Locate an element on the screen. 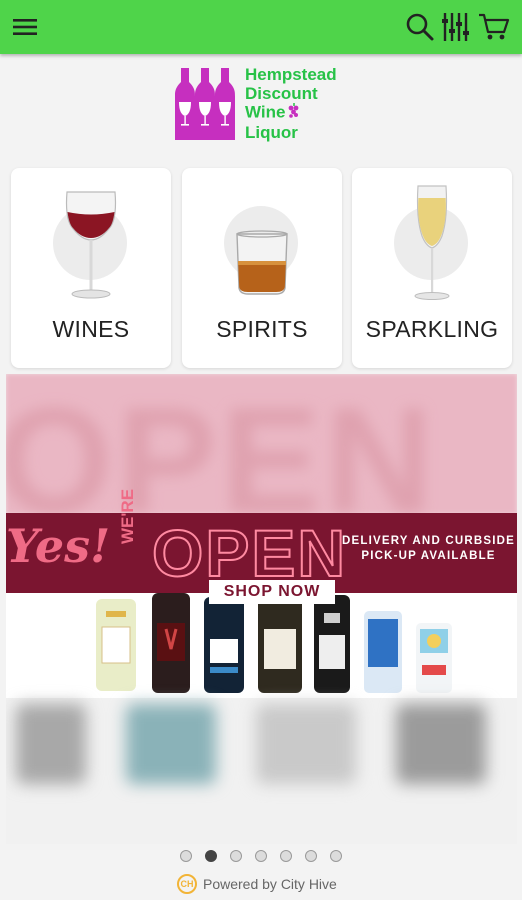 The height and width of the screenshot is (900, 522). logo-text: Hempstead Discount Wine Liquor is located at coordinates (291, 103).